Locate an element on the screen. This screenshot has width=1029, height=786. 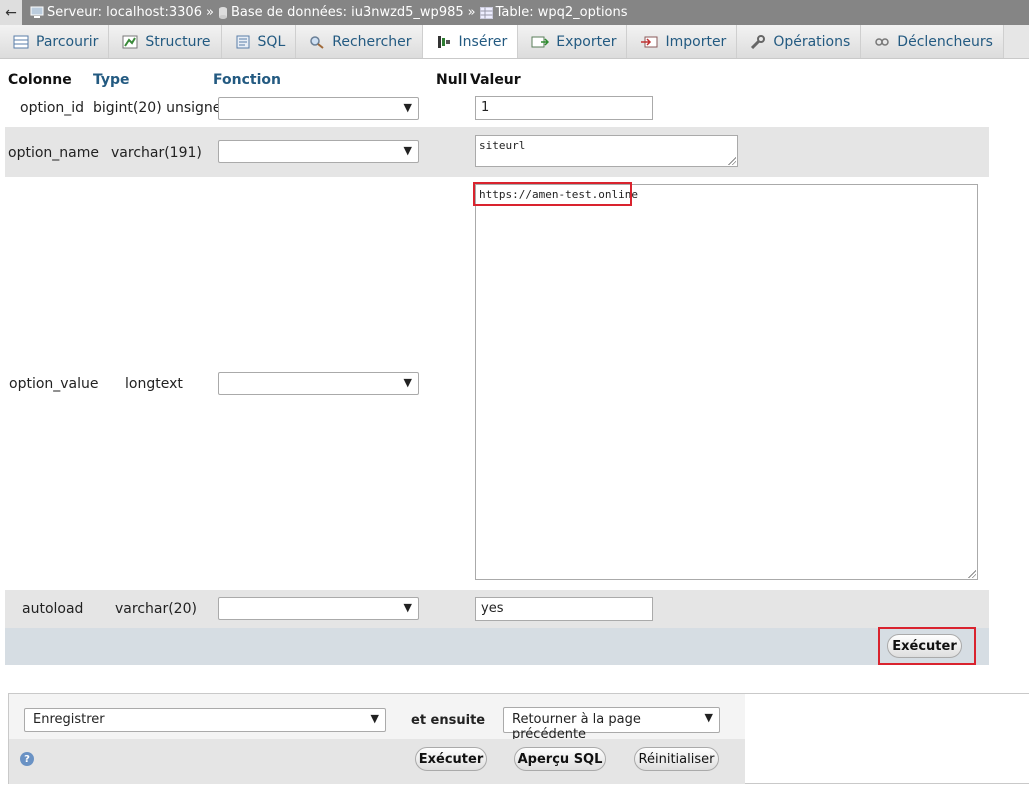
reset-button: Réinitialiser is located at coordinates (676, 759).